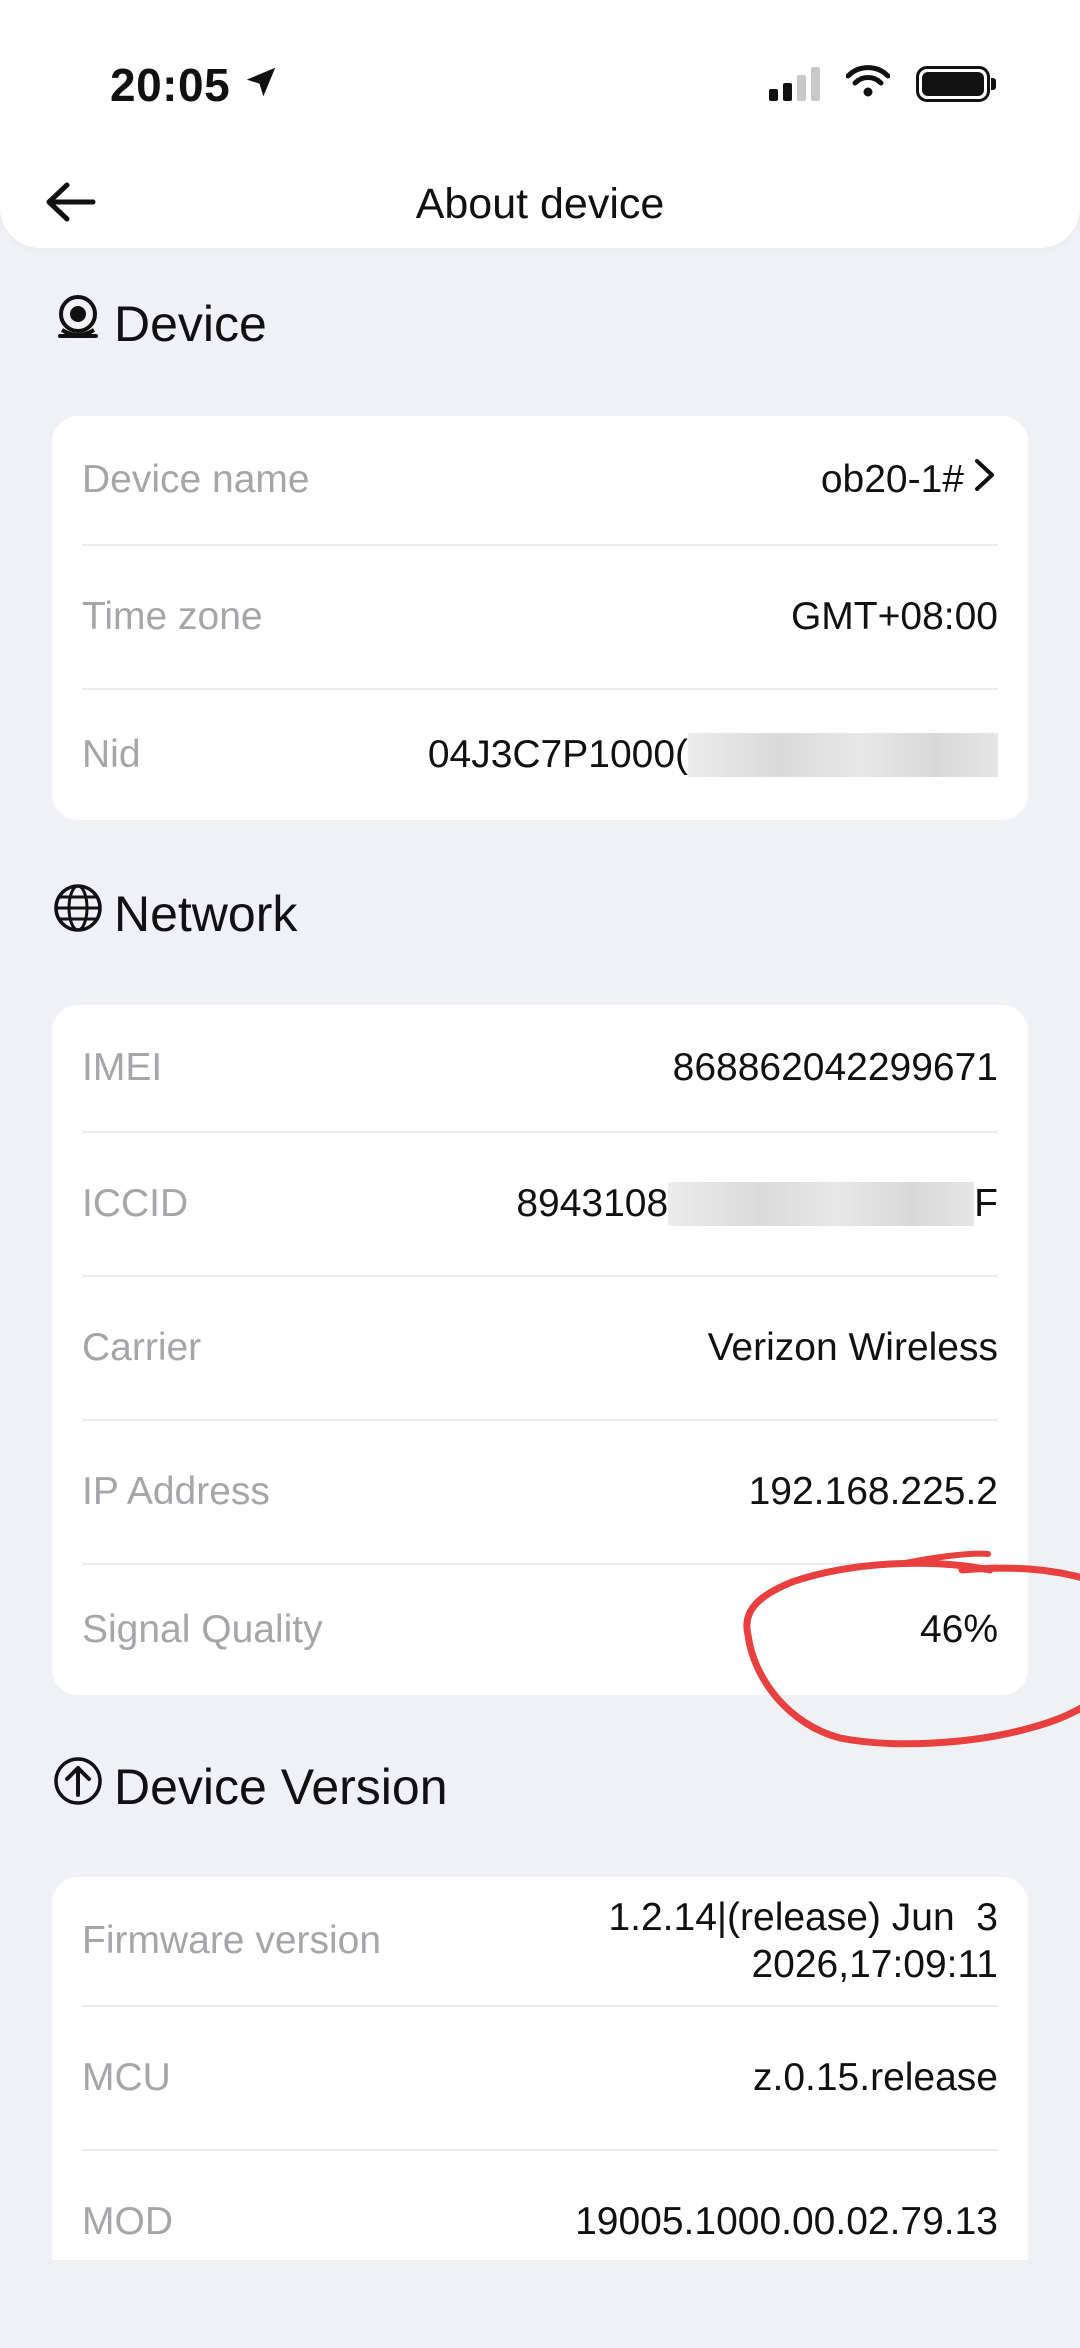  What do you see at coordinates (540, 1630) in the screenshot?
I see `signal-quality-row: Signal Quality 46%` at bounding box center [540, 1630].